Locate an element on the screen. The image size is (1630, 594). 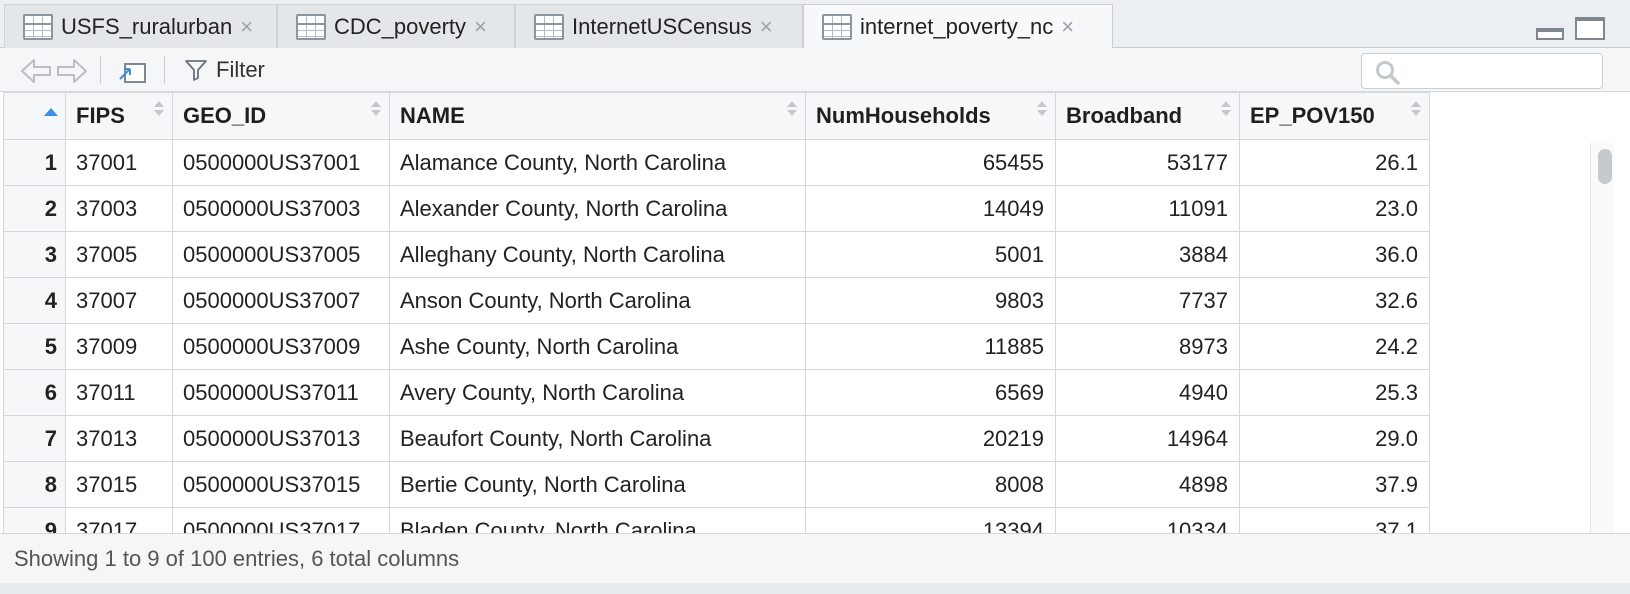
cell-broadband: 8973 is located at coordinates (1147, 346).